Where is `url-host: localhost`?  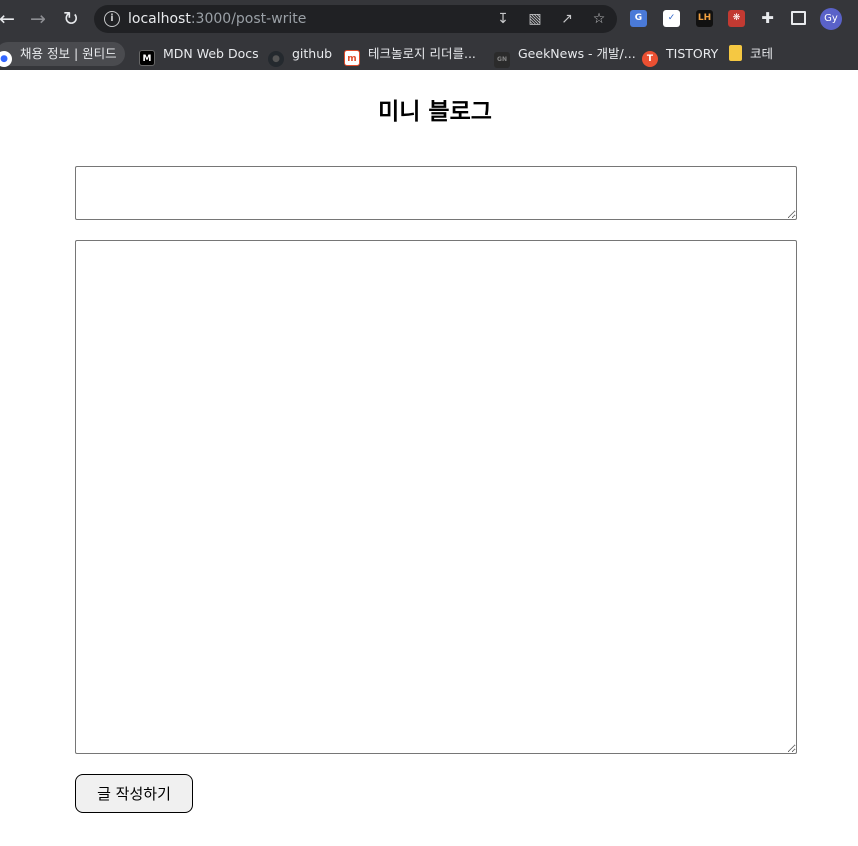 url-host: localhost is located at coordinates (159, 19).